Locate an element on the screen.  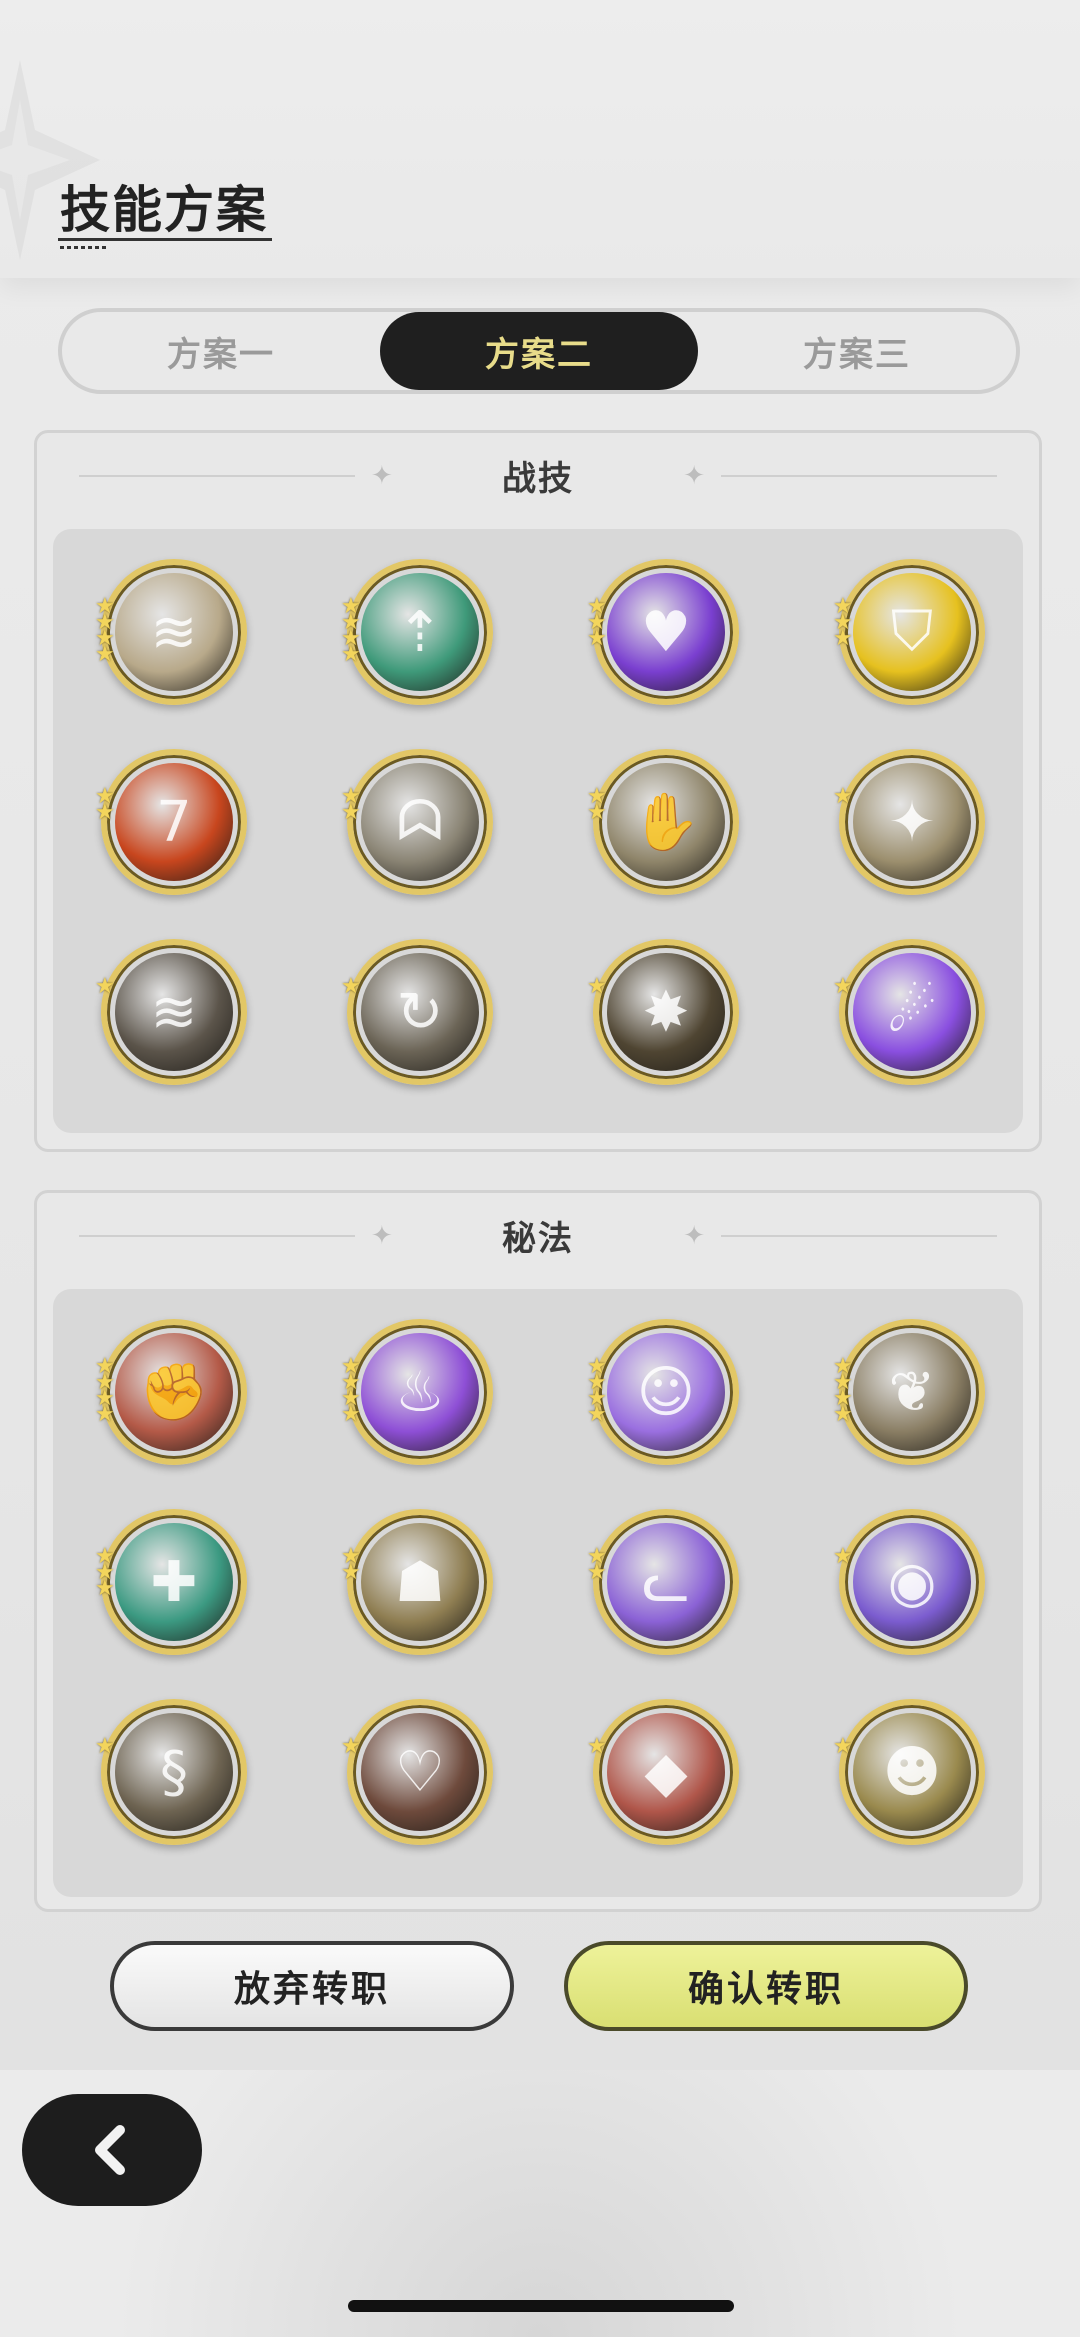
secret-art-skill-slot: ❦ ★ ★ ★ ★ is located at coordinates (909, 1392).